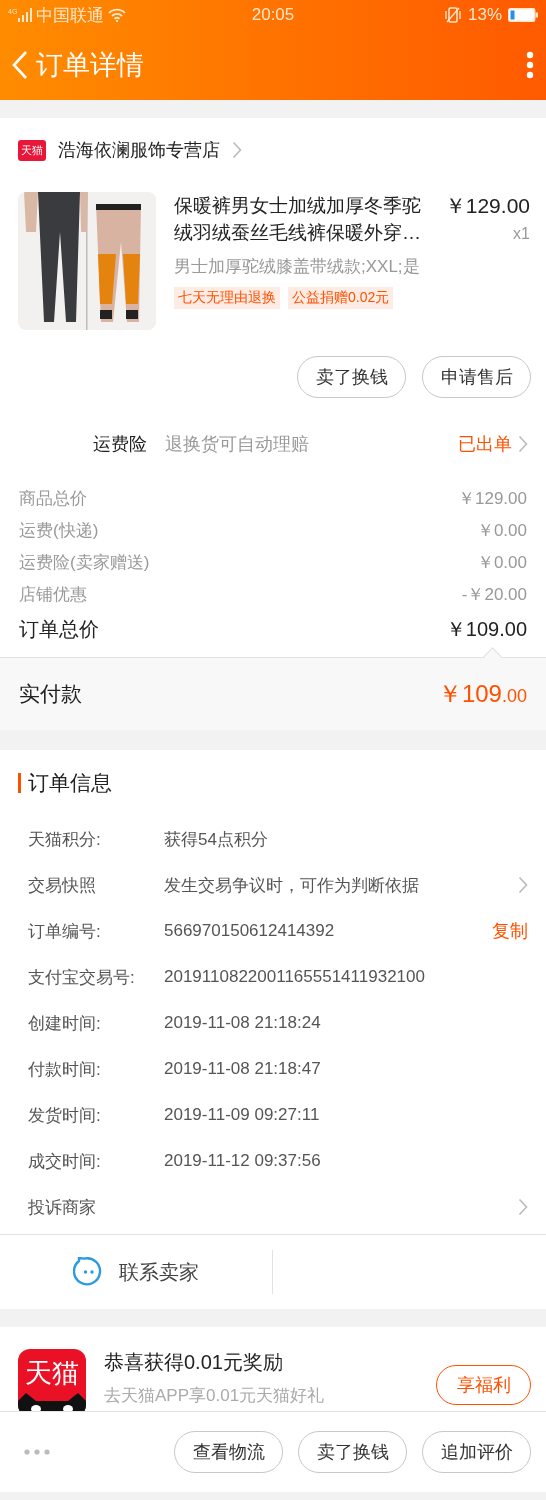 The image size is (546, 1500). I want to click on info-value: 发生交易争议时，可作为判断依据, so click(292, 885).